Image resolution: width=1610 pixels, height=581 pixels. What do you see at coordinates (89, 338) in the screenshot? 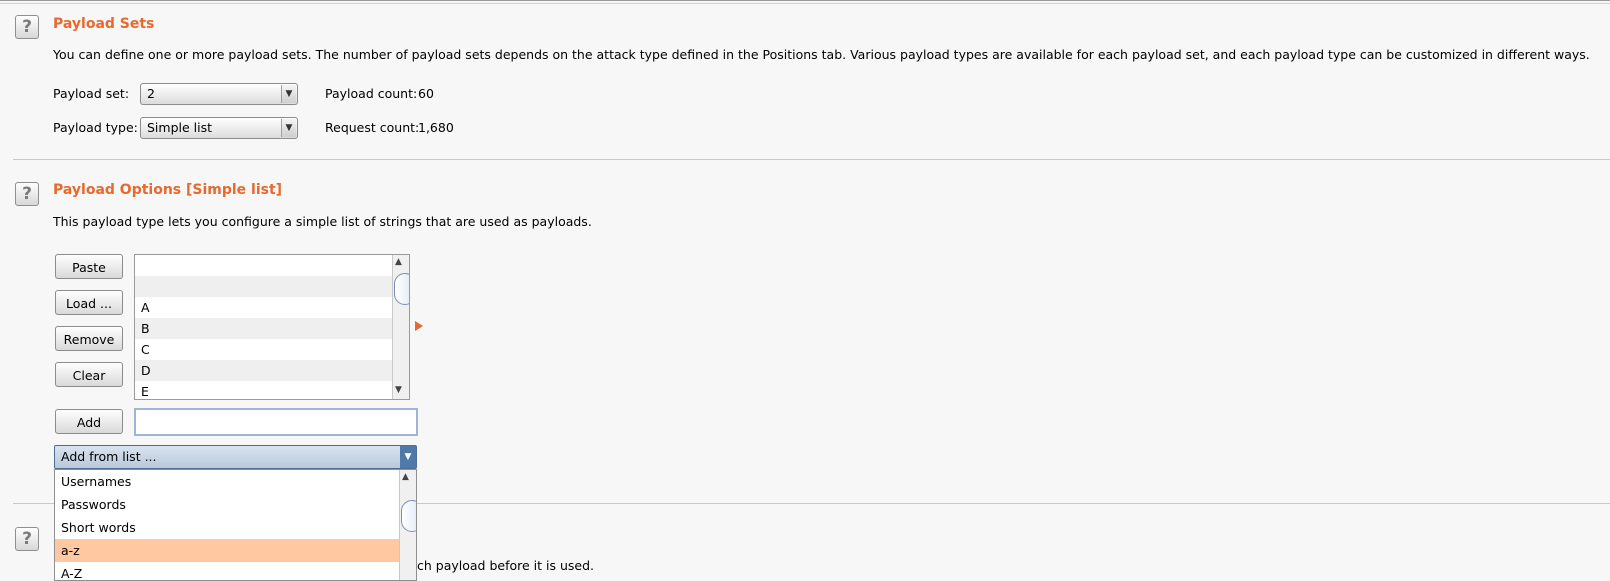
I see `remove-button: Remove` at bounding box center [89, 338].